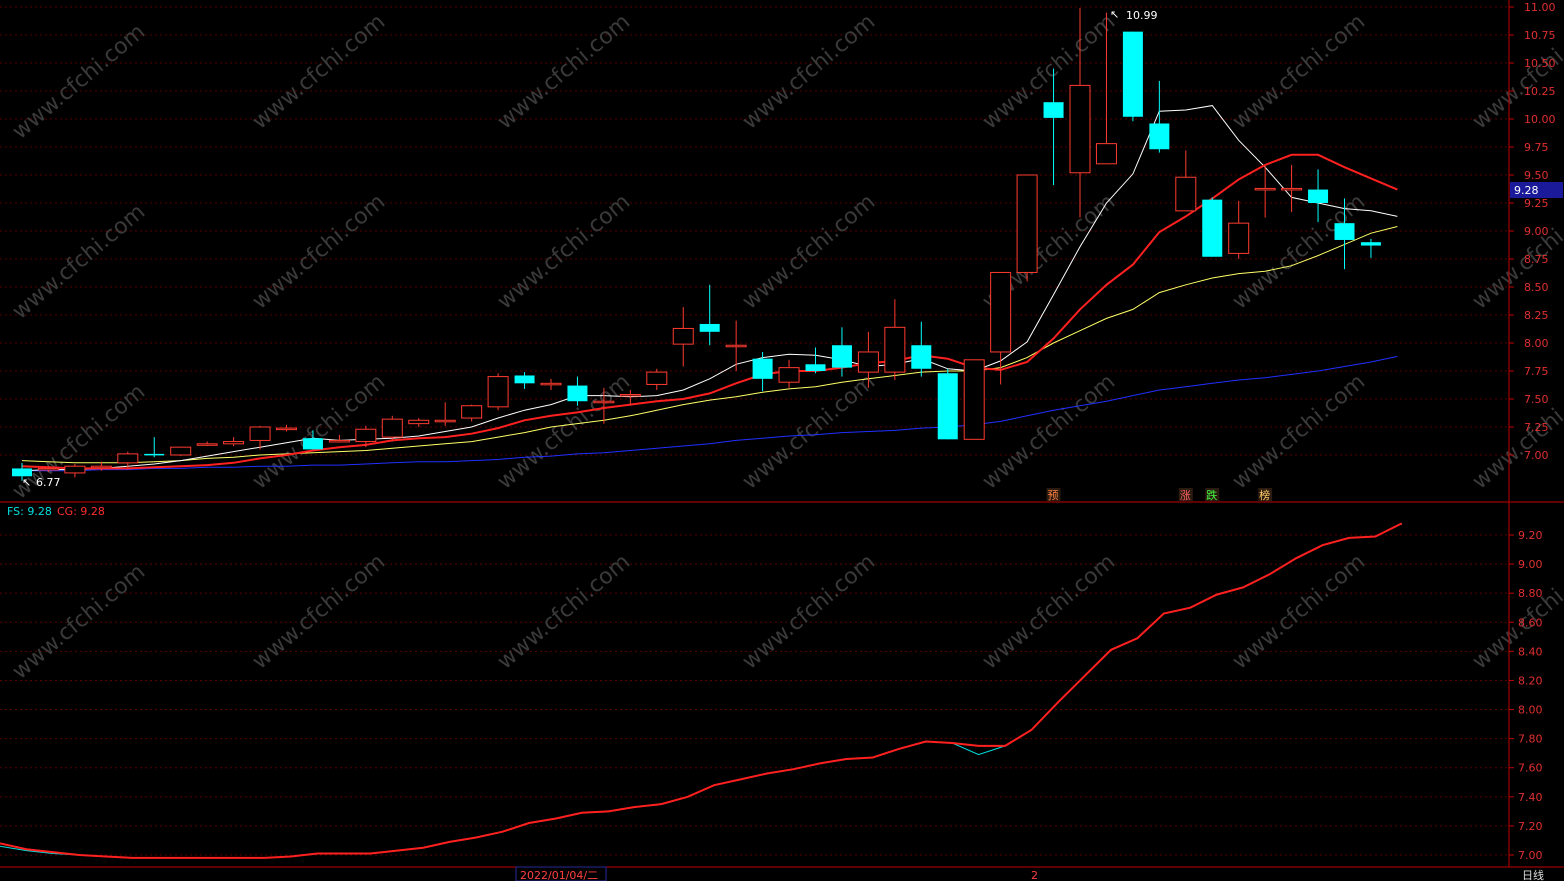  I want to click on indicator-tick-label: 7.00, so click(1530, 855).